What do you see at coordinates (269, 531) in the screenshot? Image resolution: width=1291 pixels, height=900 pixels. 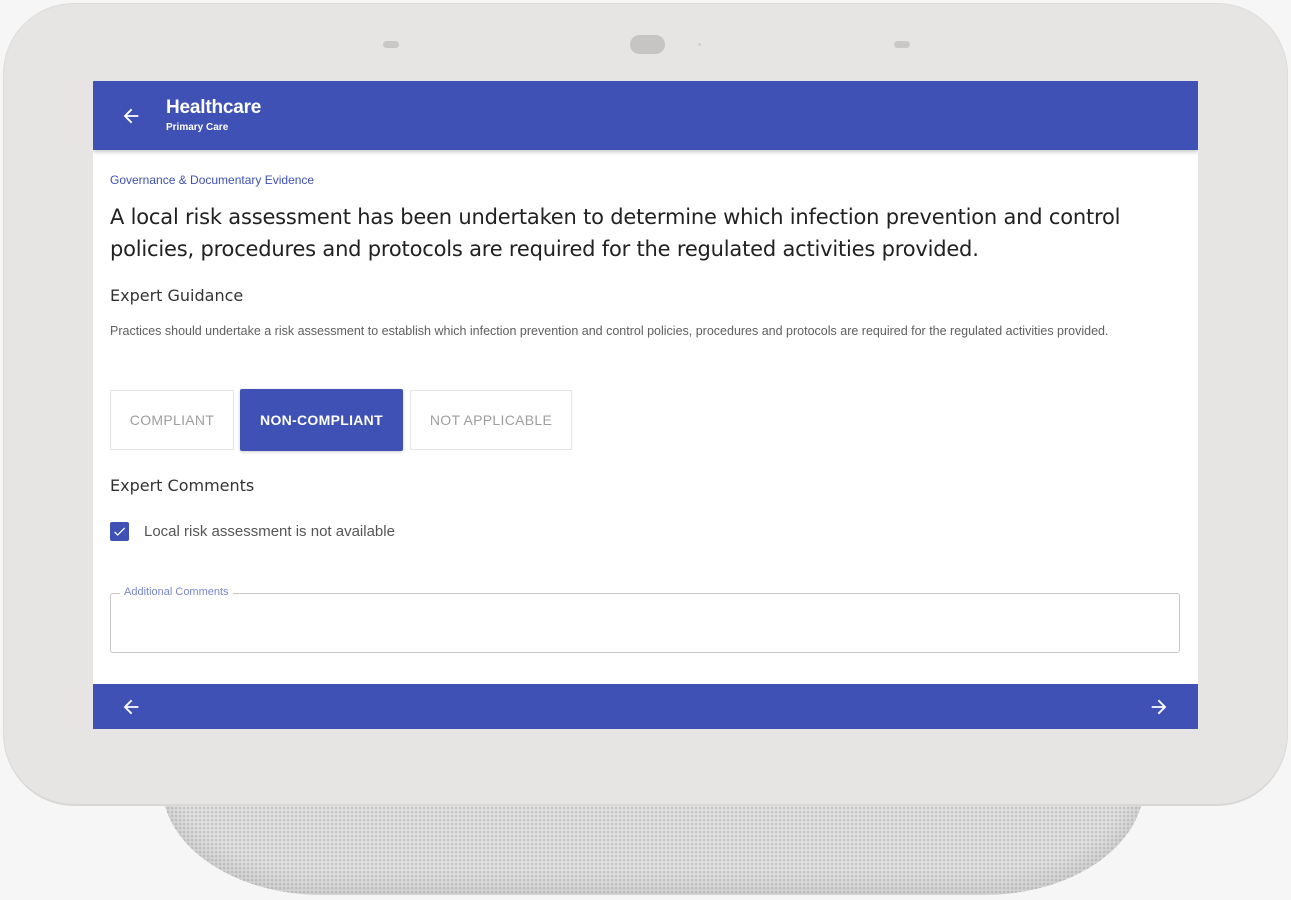 I see `risk-assessment-checkbox-label: Local risk assessment is not available` at bounding box center [269, 531].